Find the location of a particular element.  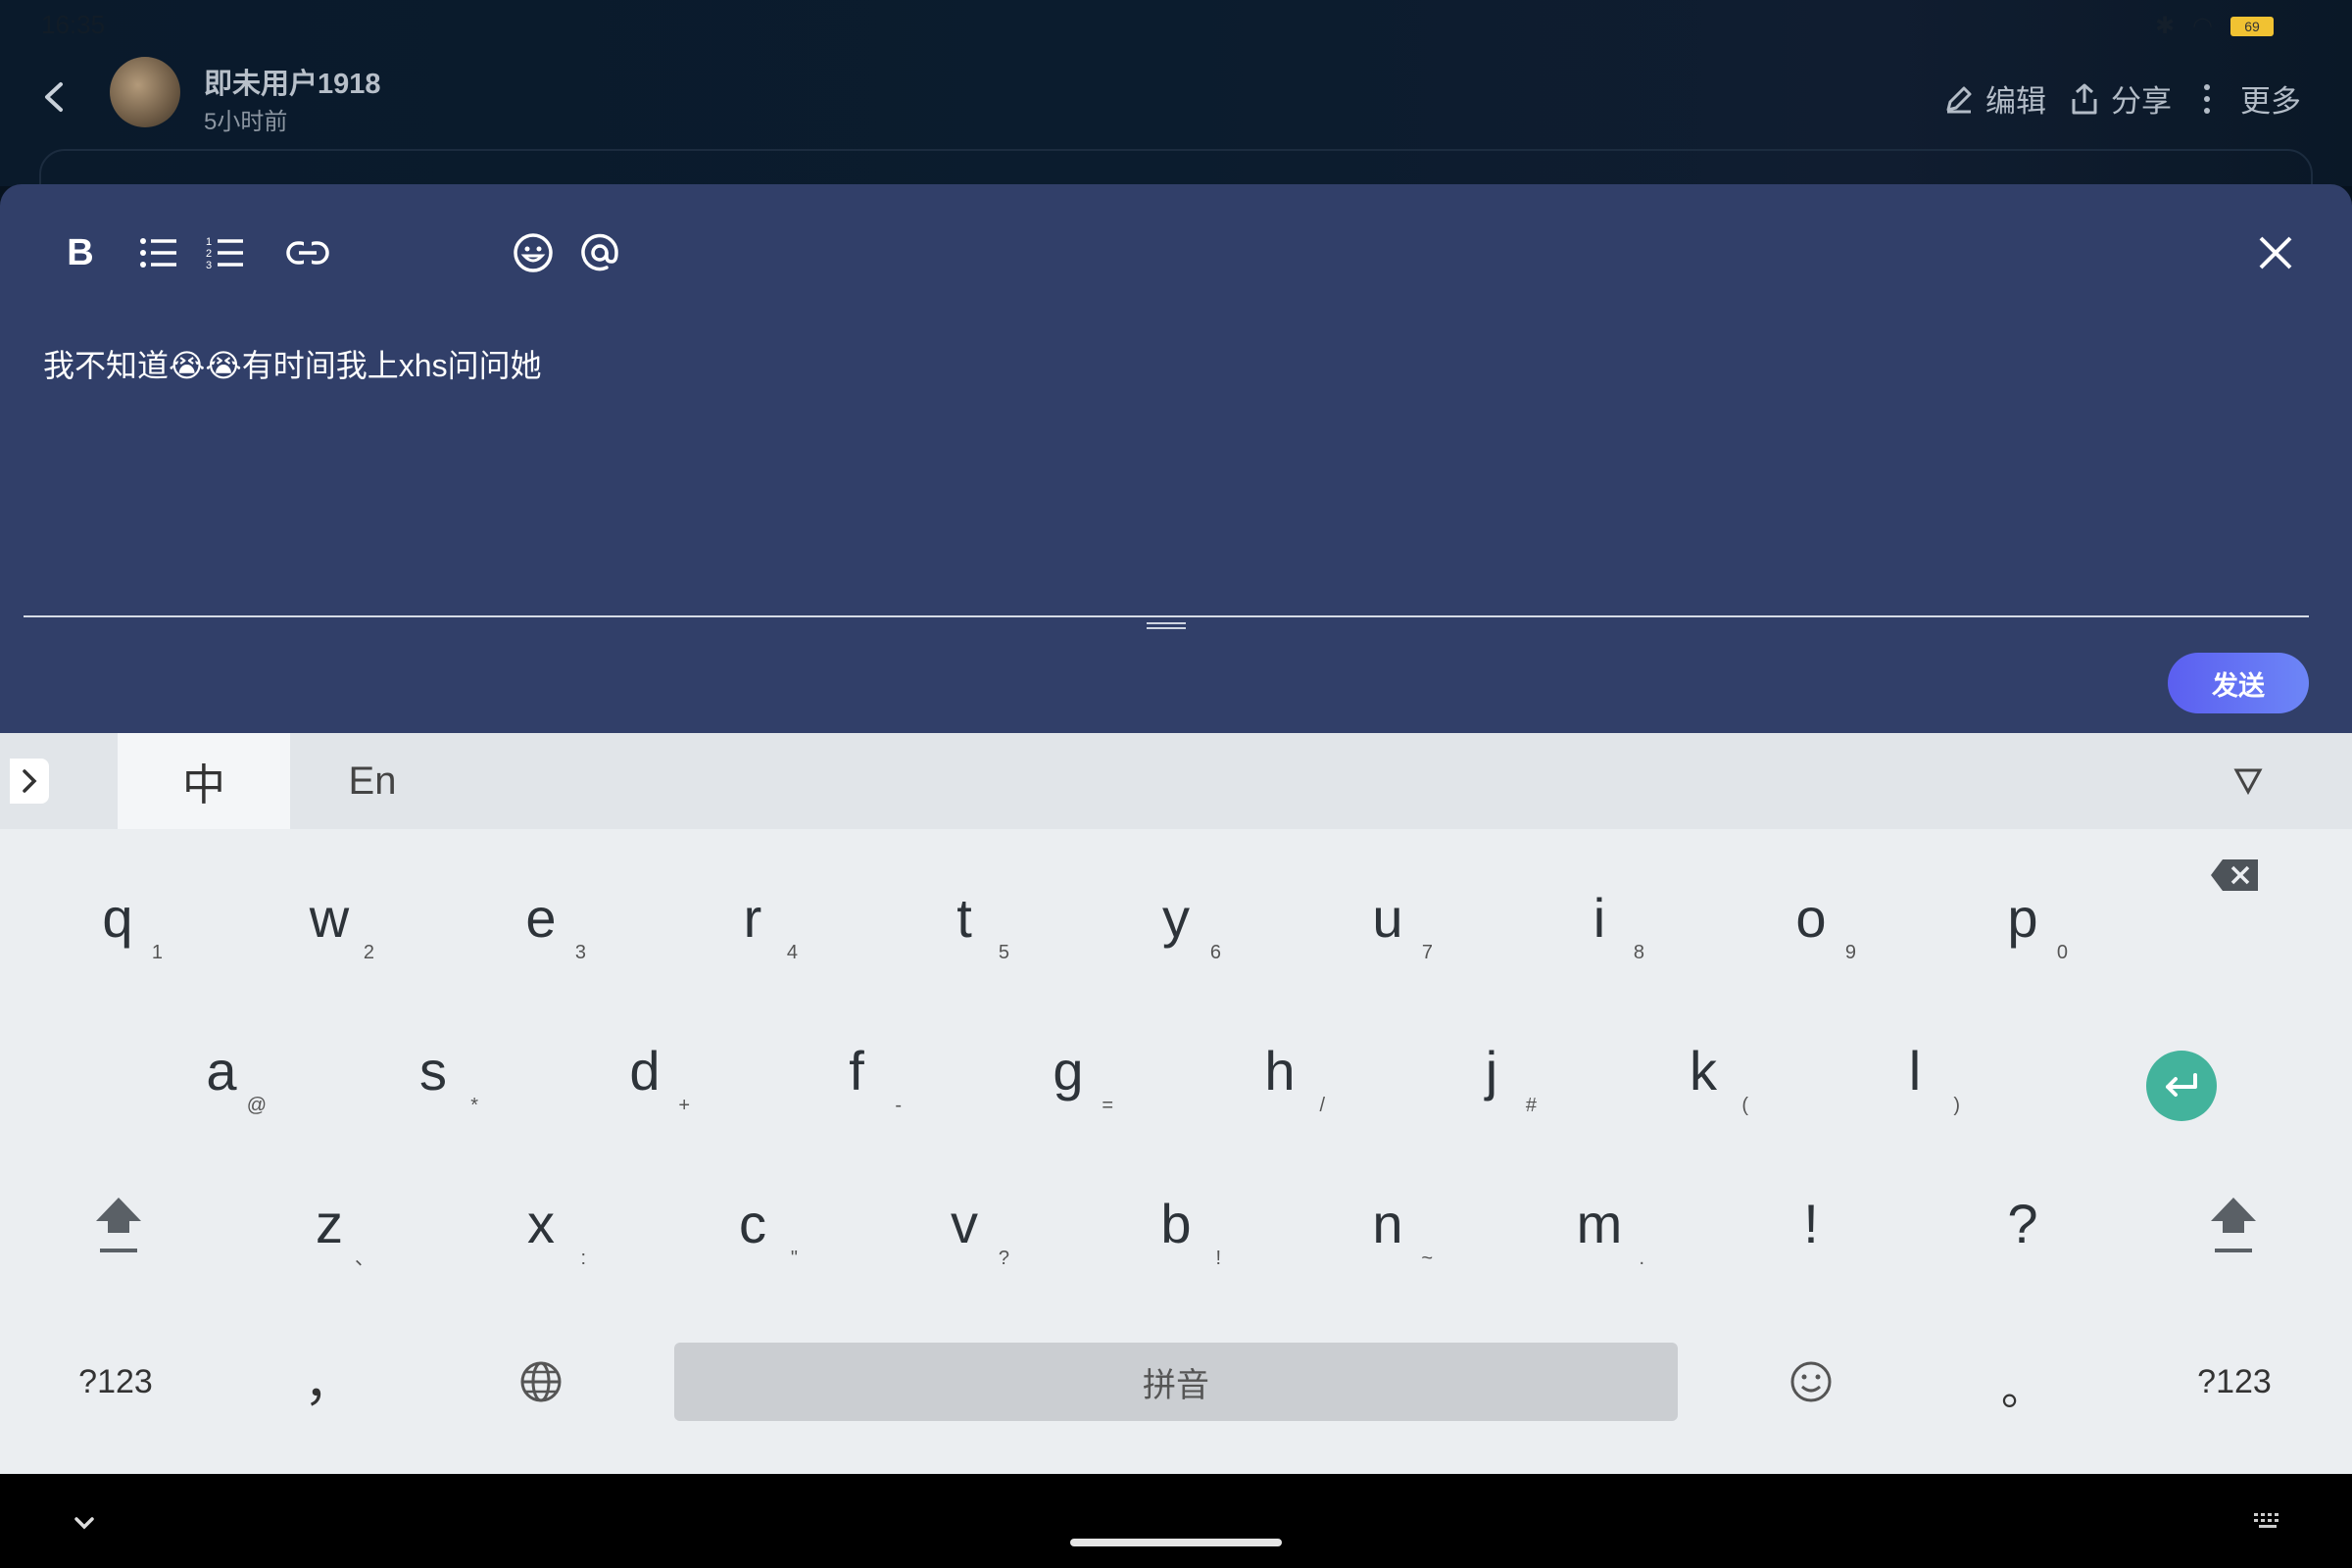

enter-key is located at coordinates (2181, 1086).